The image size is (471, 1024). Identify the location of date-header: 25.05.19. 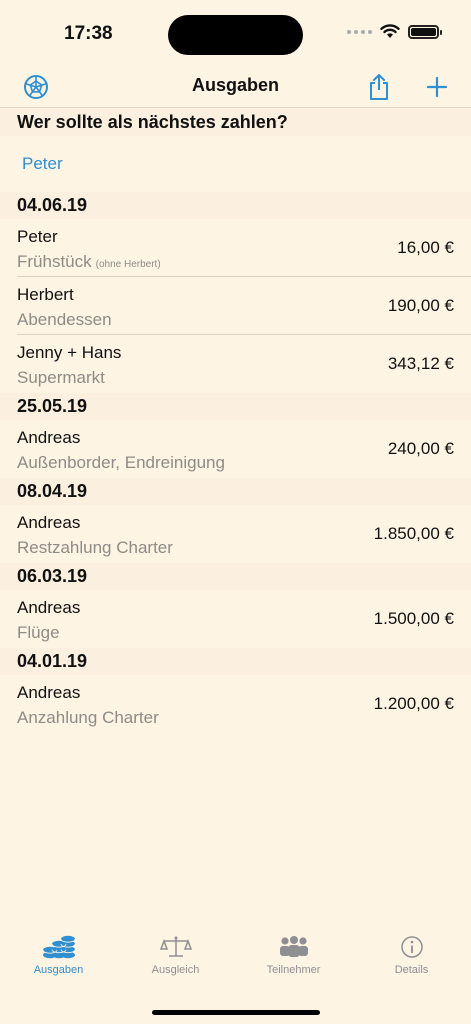
(235, 406).